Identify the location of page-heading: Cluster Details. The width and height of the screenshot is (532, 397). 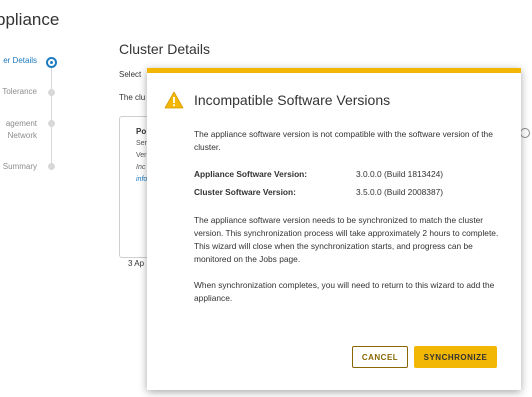
(165, 49).